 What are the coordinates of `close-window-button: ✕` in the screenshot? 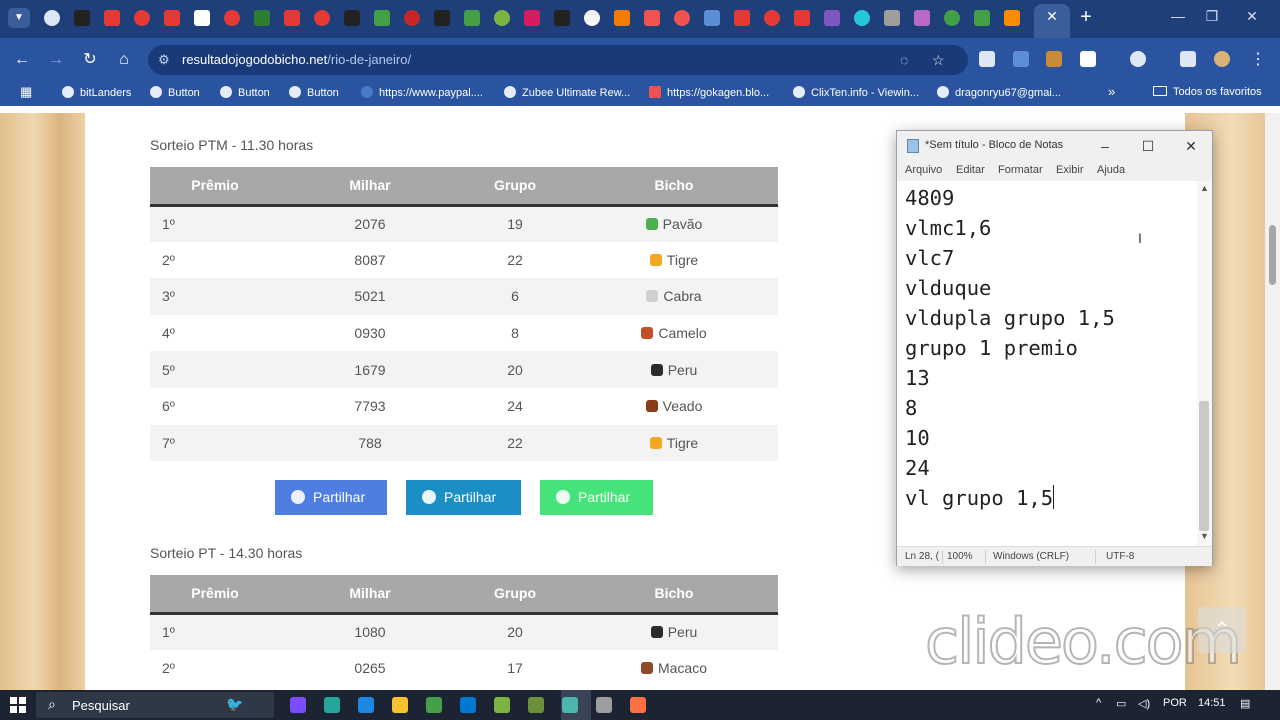 It's located at (1252, 16).